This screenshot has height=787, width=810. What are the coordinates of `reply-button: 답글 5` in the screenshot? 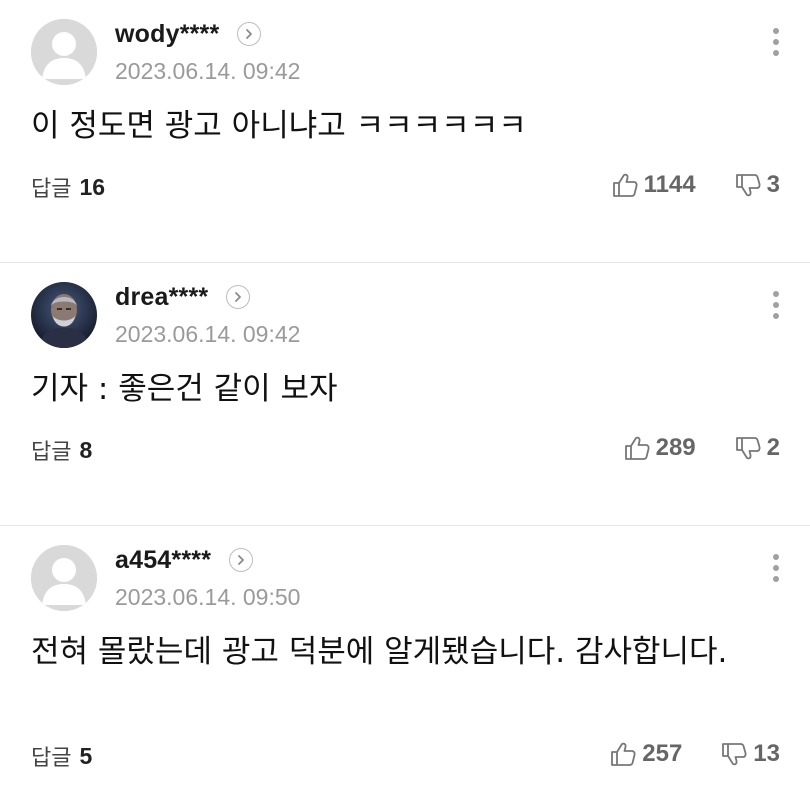 It's located at (61, 756).